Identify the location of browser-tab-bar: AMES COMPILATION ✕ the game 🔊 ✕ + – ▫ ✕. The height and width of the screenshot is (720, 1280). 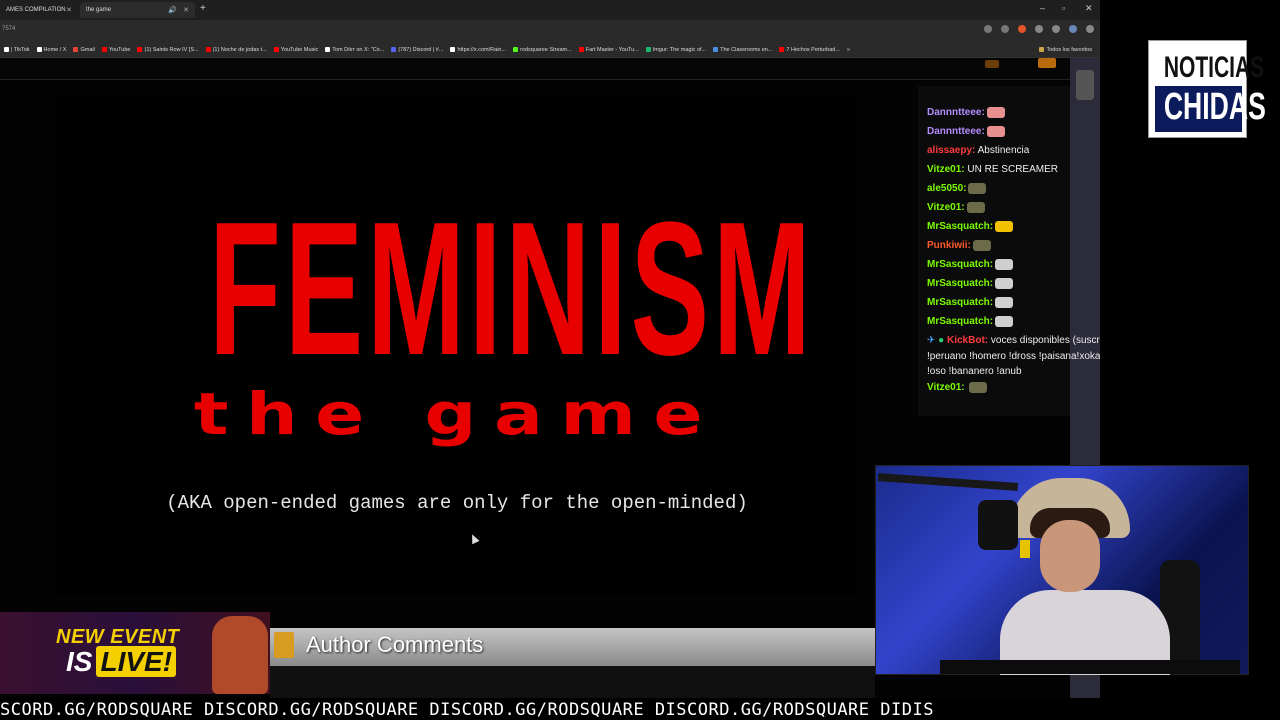
(550, 10).